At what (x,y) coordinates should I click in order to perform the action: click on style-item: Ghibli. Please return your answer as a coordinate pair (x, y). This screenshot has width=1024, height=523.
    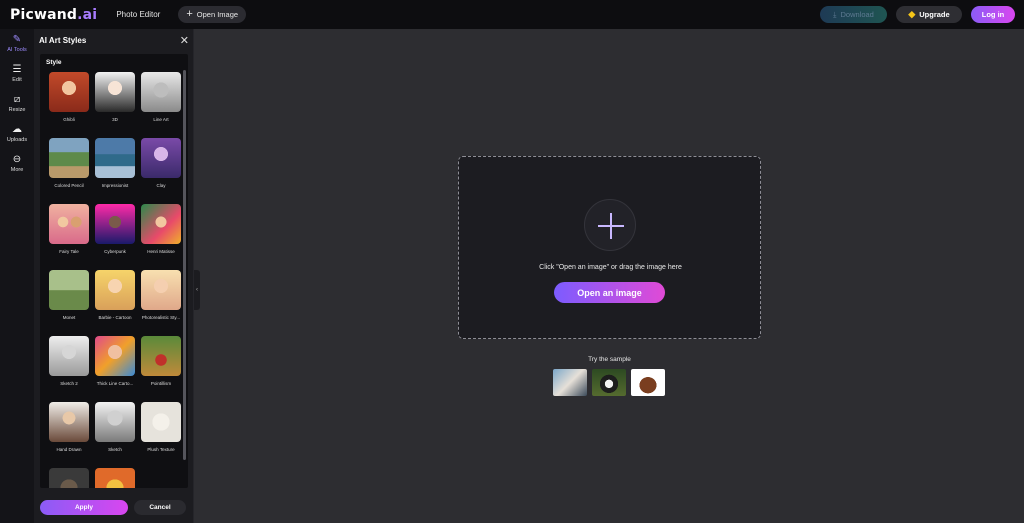
    Looking at the image, I should click on (69, 97).